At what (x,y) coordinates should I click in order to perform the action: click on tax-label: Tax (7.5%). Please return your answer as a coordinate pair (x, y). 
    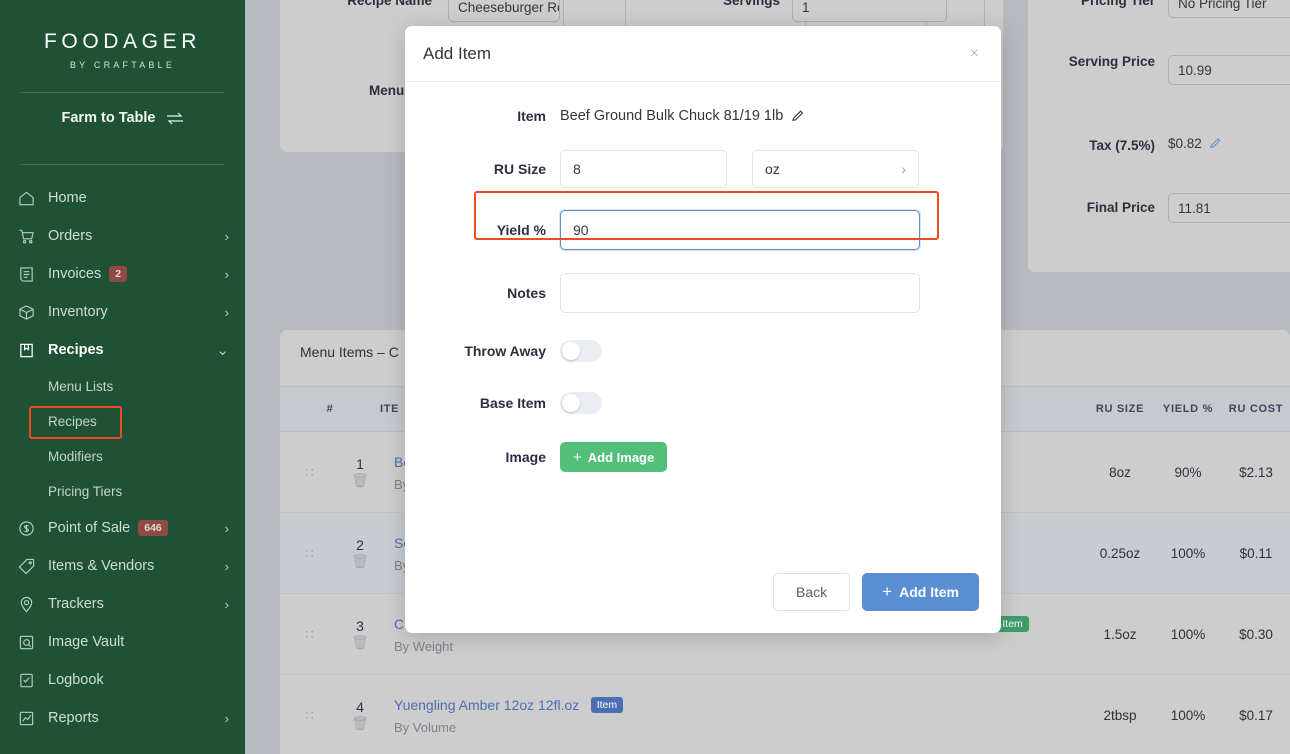
    Looking at the image, I should click on (1122, 145).